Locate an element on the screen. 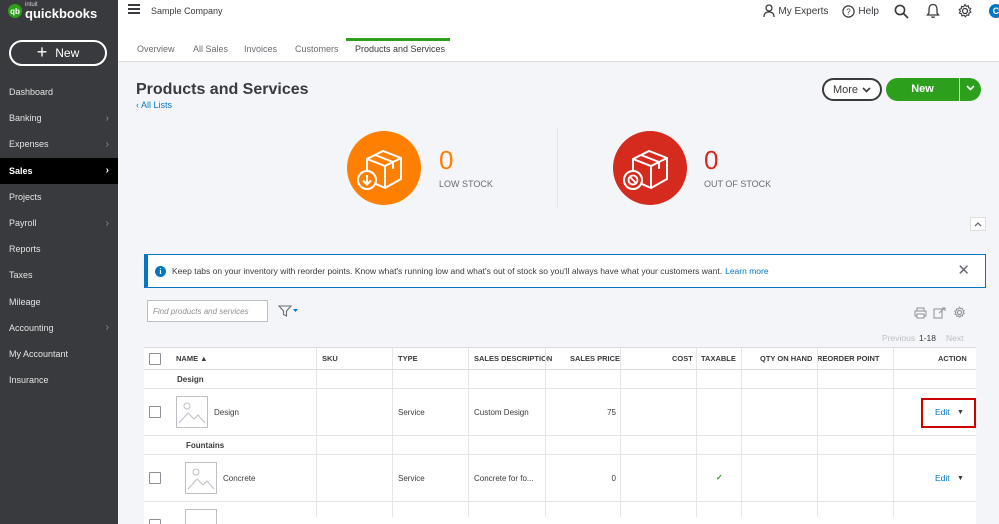 This screenshot has height=524, width=999. sidebar-item-mileage: Mileage is located at coordinates (59, 302).